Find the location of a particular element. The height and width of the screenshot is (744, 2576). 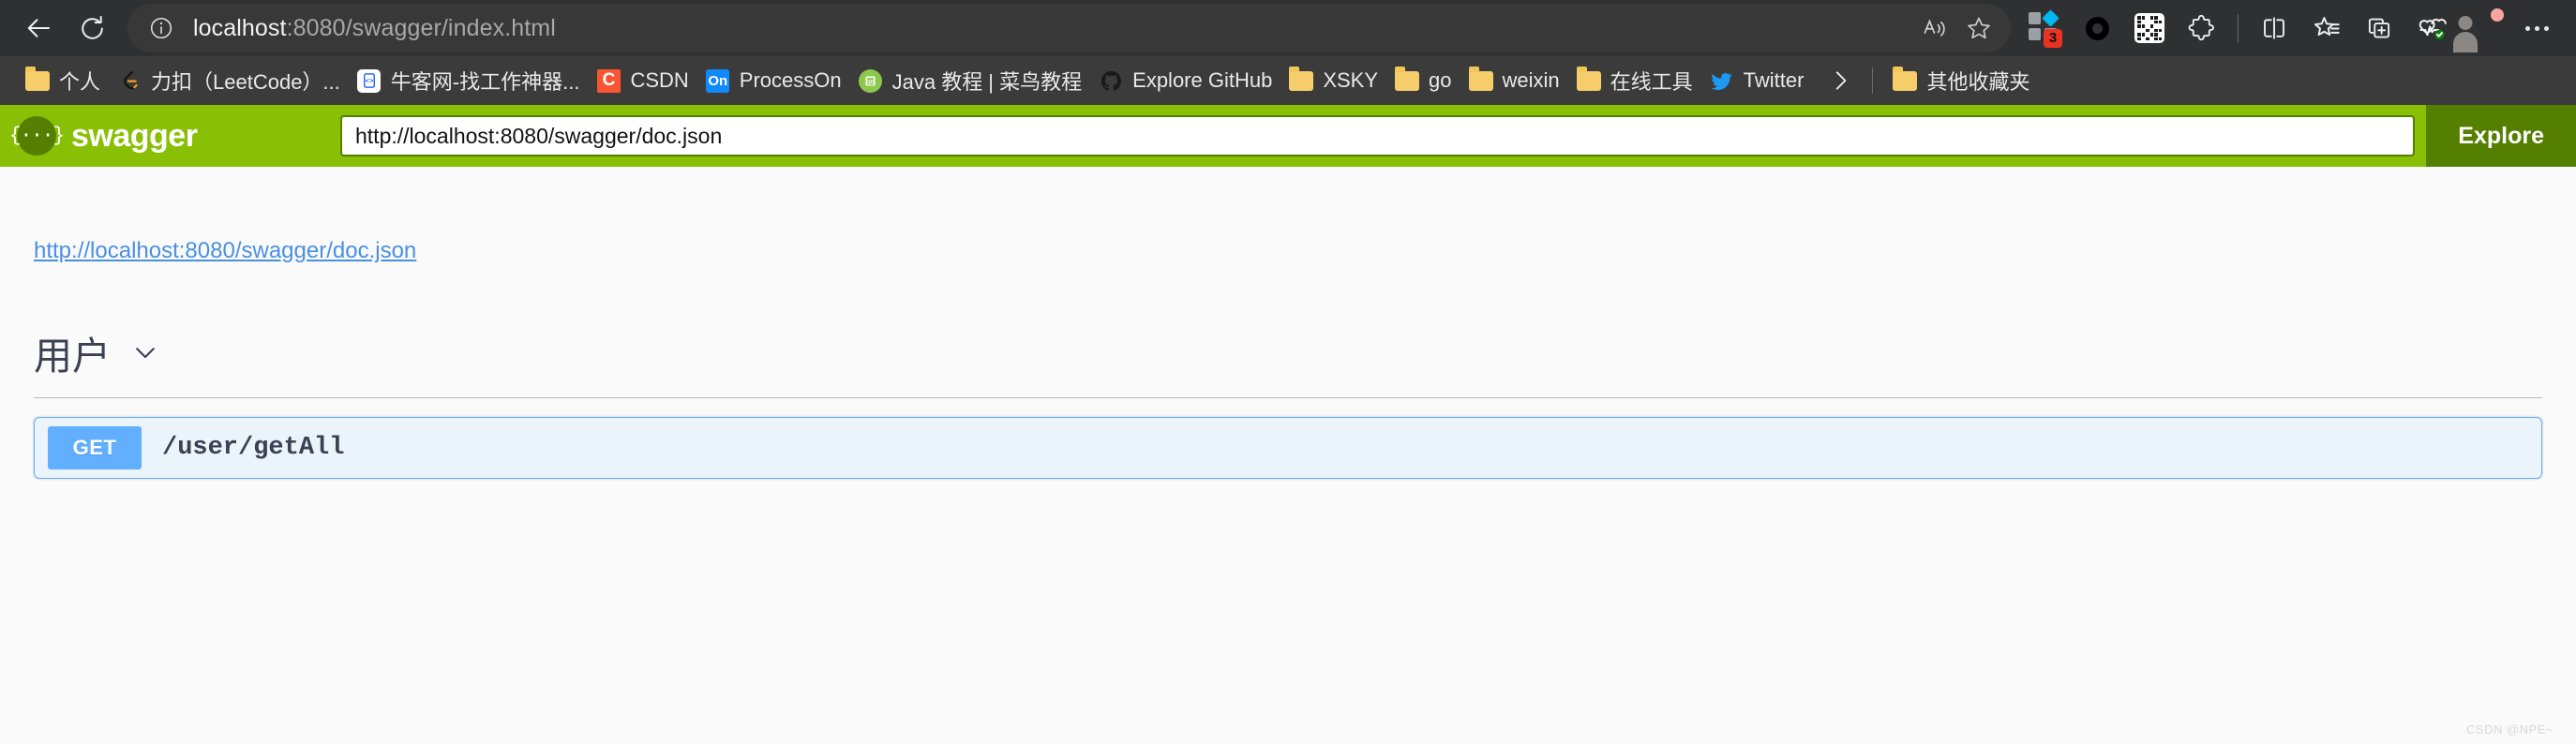

url-host: localhost is located at coordinates (240, 27).